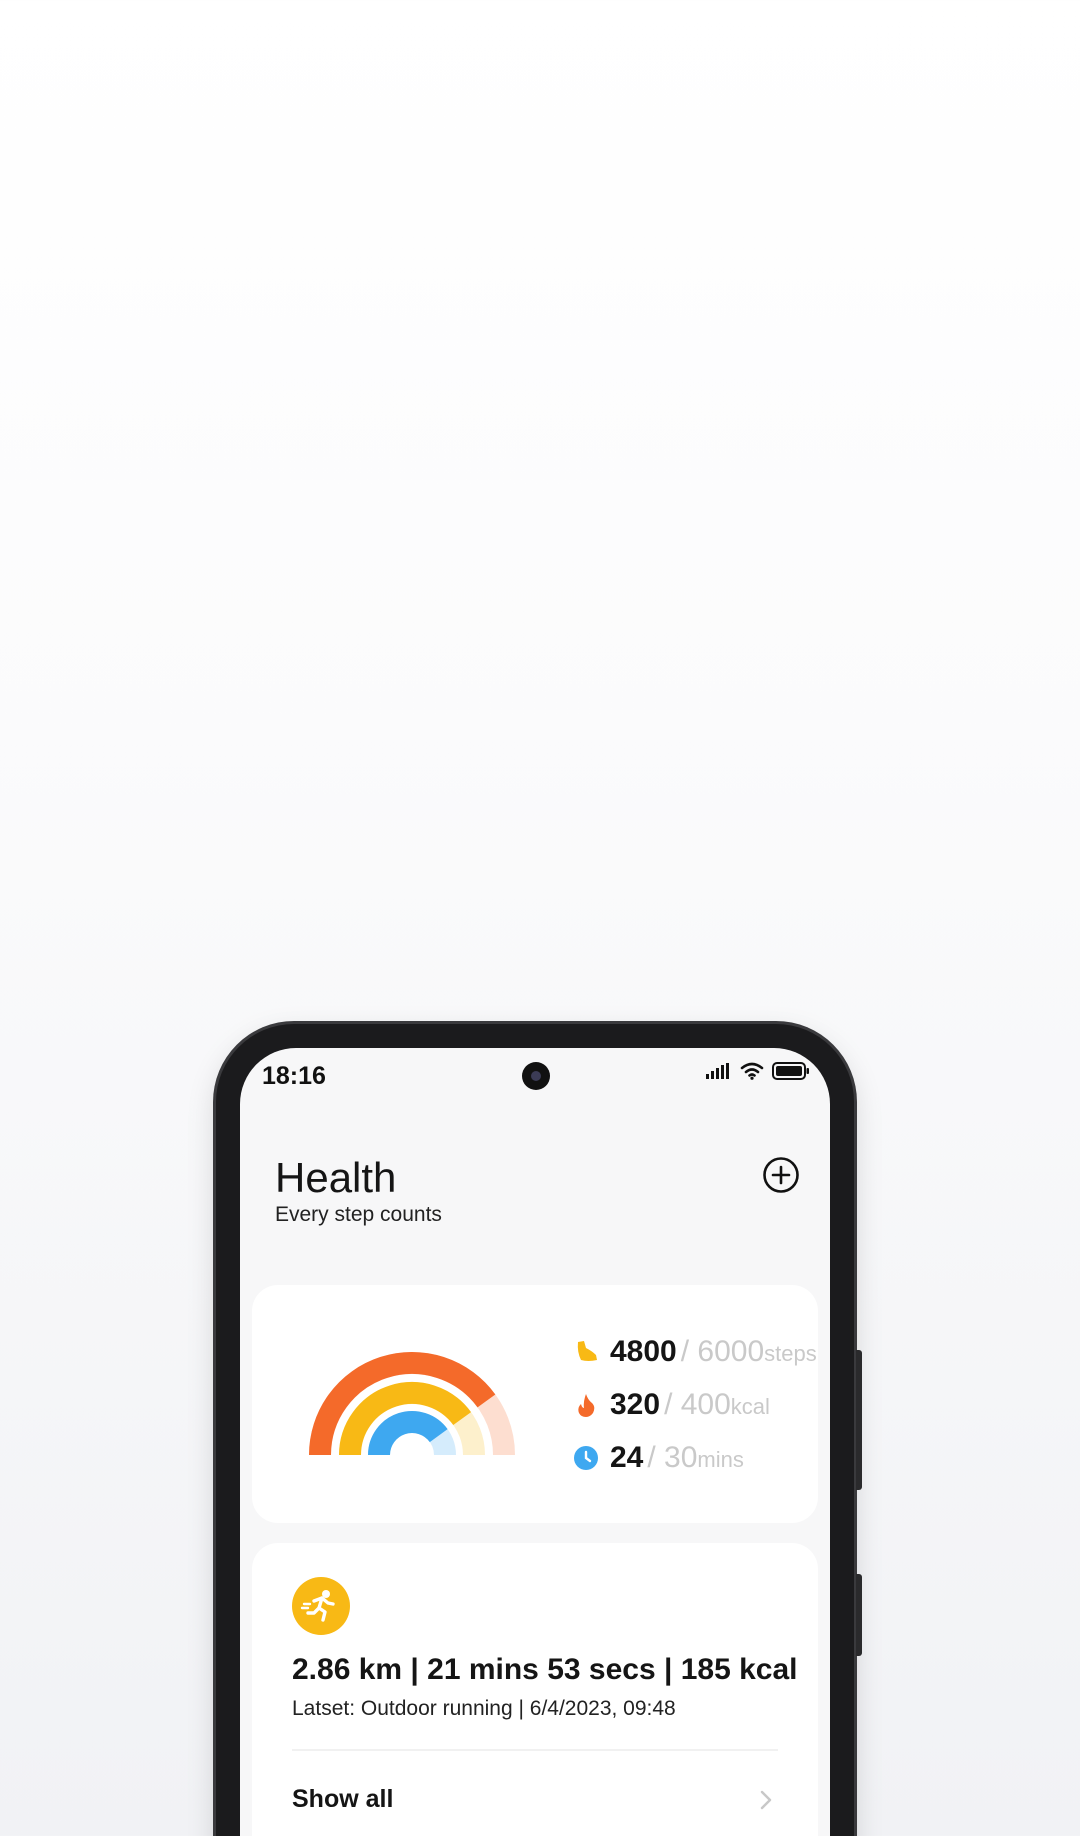 The width and height of the screenshot is (1080, 1836). I want to click on clock-icon, so click(586, 1458).